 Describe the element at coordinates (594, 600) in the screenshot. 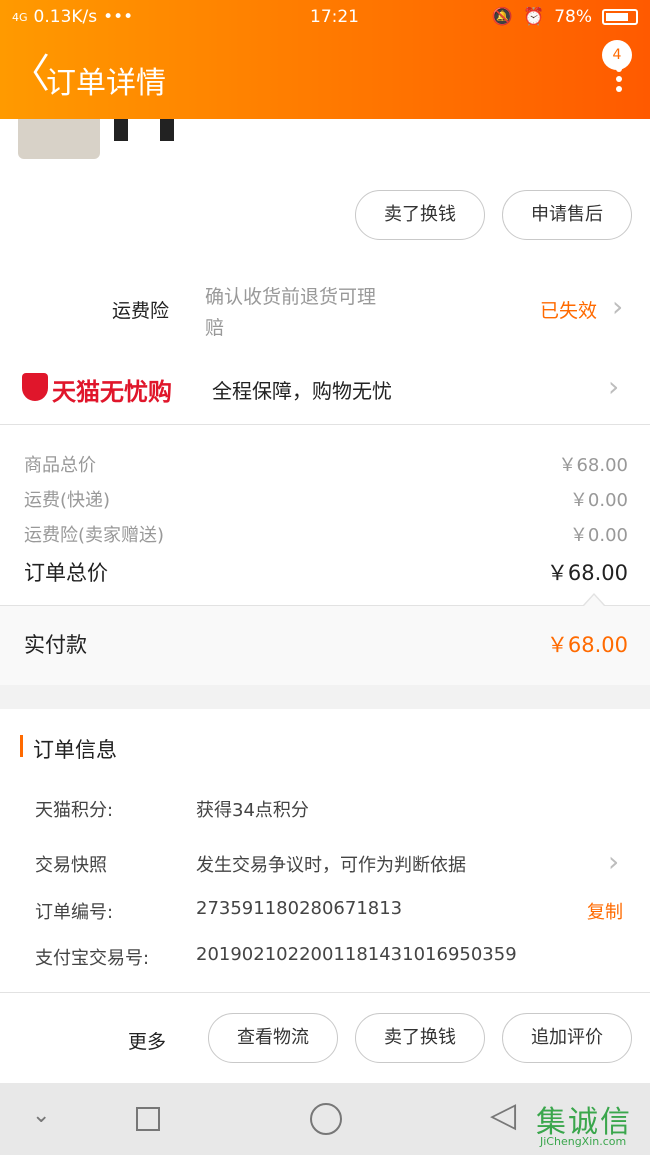

I see `caret-up-icon-fill` at that location.